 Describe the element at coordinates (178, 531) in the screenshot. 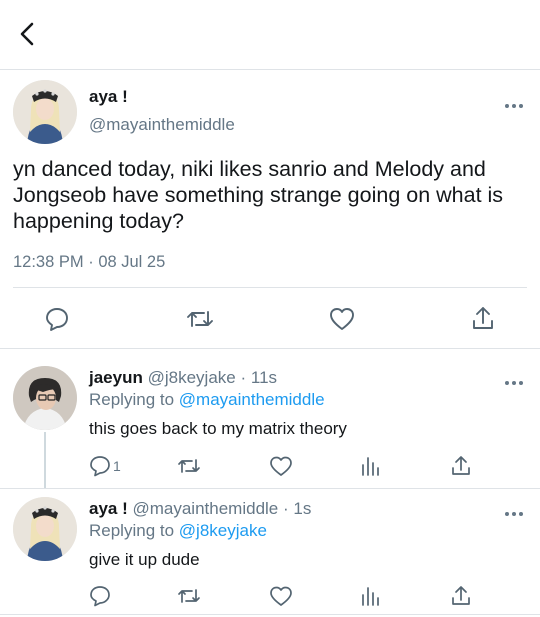

I see `replying-to: Replying to @j8keyjake` at that location.